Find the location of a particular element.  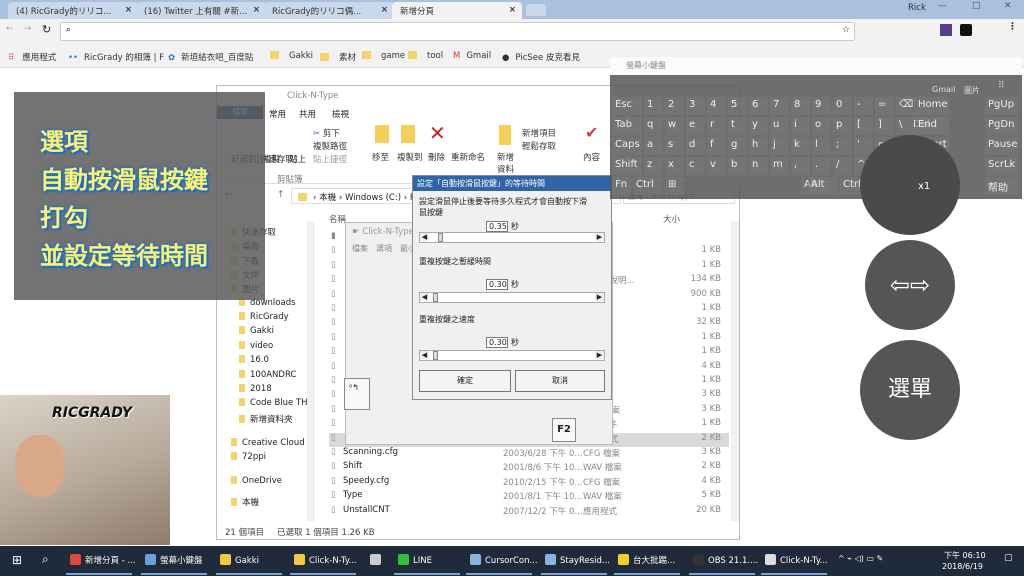

setting-value: 0.30 is located at coordinates (497, 342).